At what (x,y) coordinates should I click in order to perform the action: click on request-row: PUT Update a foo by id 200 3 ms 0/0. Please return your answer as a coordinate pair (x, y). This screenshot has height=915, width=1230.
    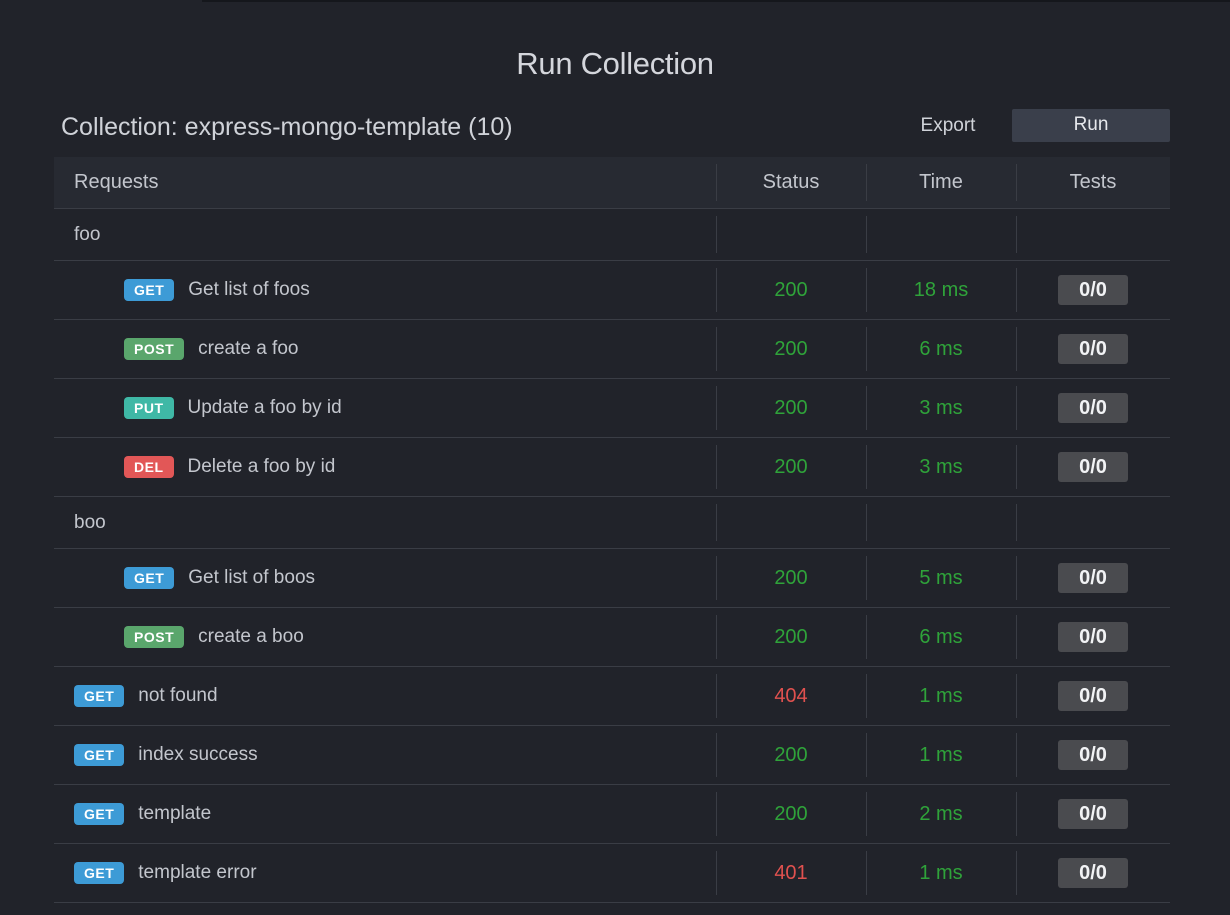
    Looking at the image, I should click on (612, 408).